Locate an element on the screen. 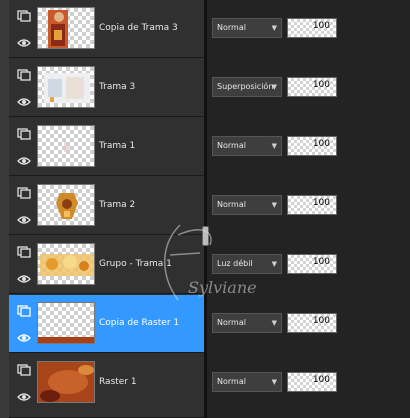 The image size is (410, 418). layer-row: Grupo - Trama 1 is located at coordinates (106, 265).